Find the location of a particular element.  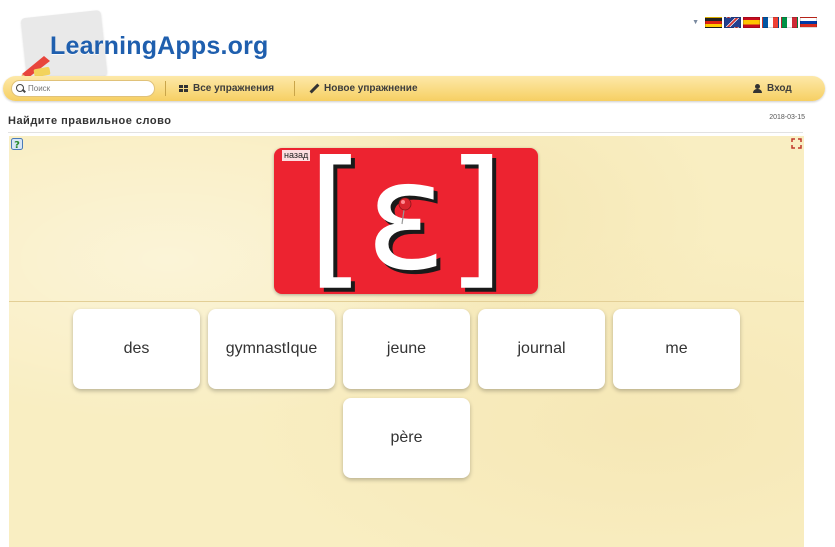

all-exercises-label: Все упражнения is located at coordinates (234, 88).